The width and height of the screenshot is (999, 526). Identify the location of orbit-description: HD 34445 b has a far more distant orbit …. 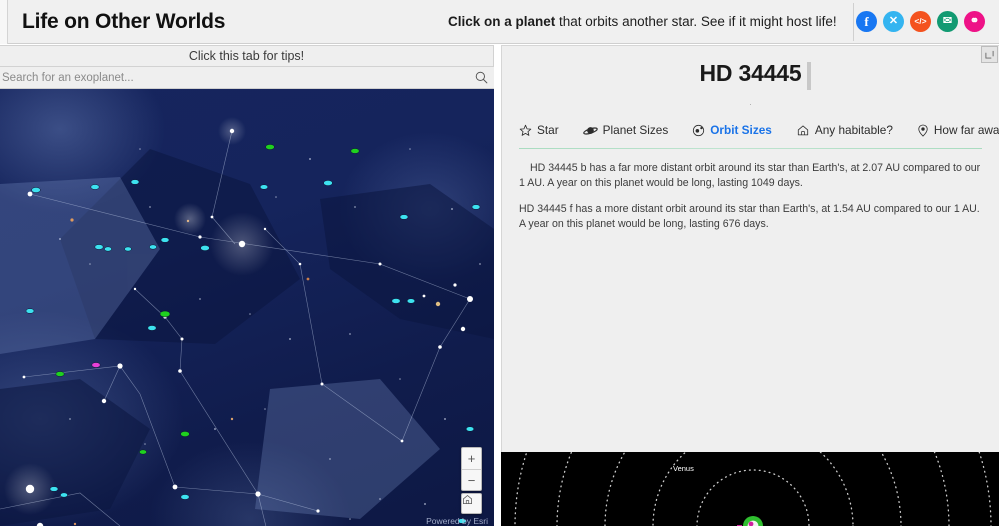
(750, 190).